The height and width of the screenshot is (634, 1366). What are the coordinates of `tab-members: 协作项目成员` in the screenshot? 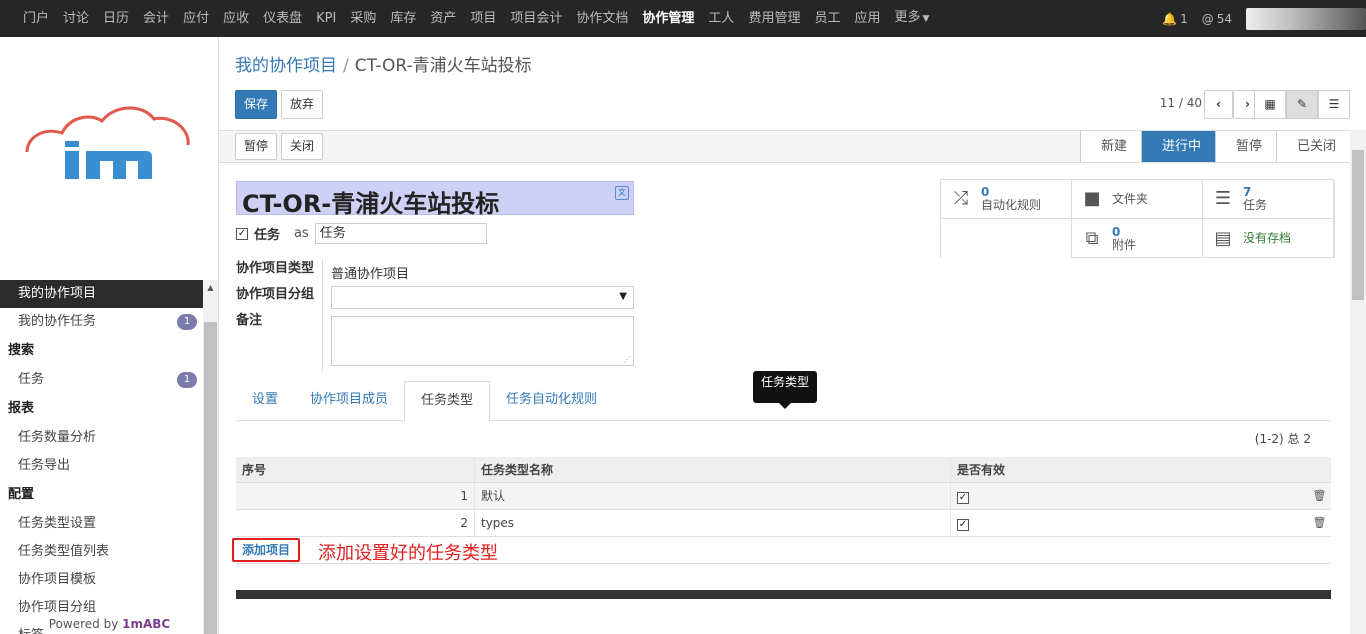 It's located at (349, 400).